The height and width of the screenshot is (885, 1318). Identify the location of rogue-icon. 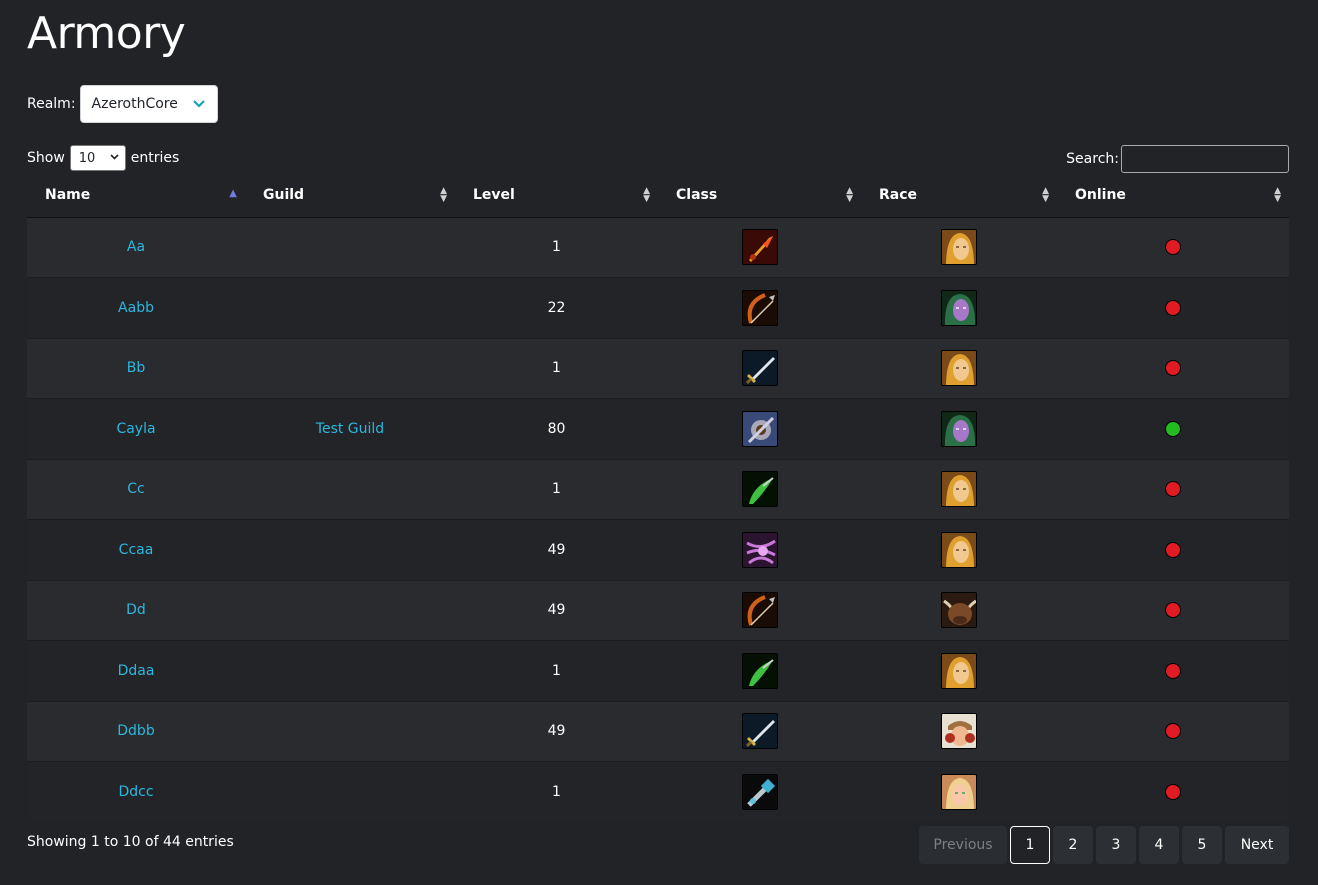
(759, 247).